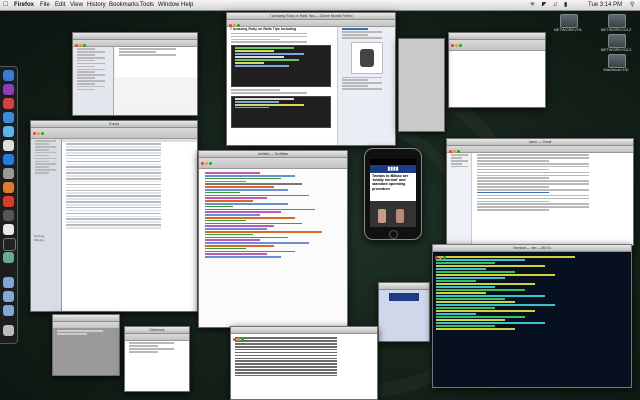 The width and height of the screenshot is (640, 400). I want to click on title-bar: Dictionary, so click(157, 330).